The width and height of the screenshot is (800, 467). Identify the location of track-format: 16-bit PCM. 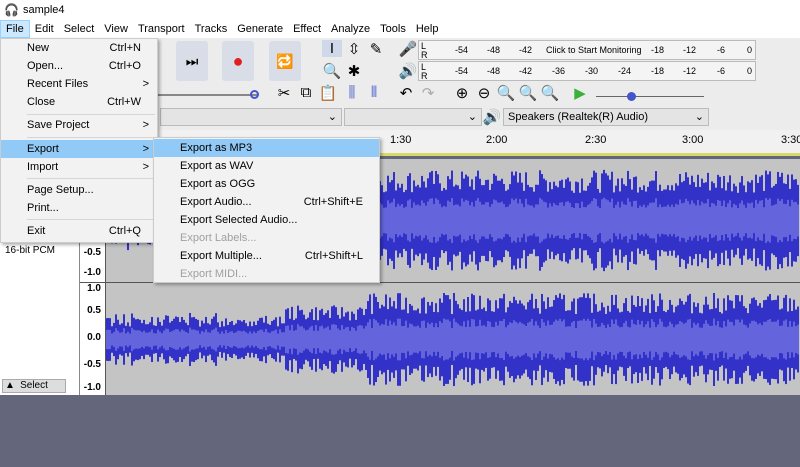
(30, 250).